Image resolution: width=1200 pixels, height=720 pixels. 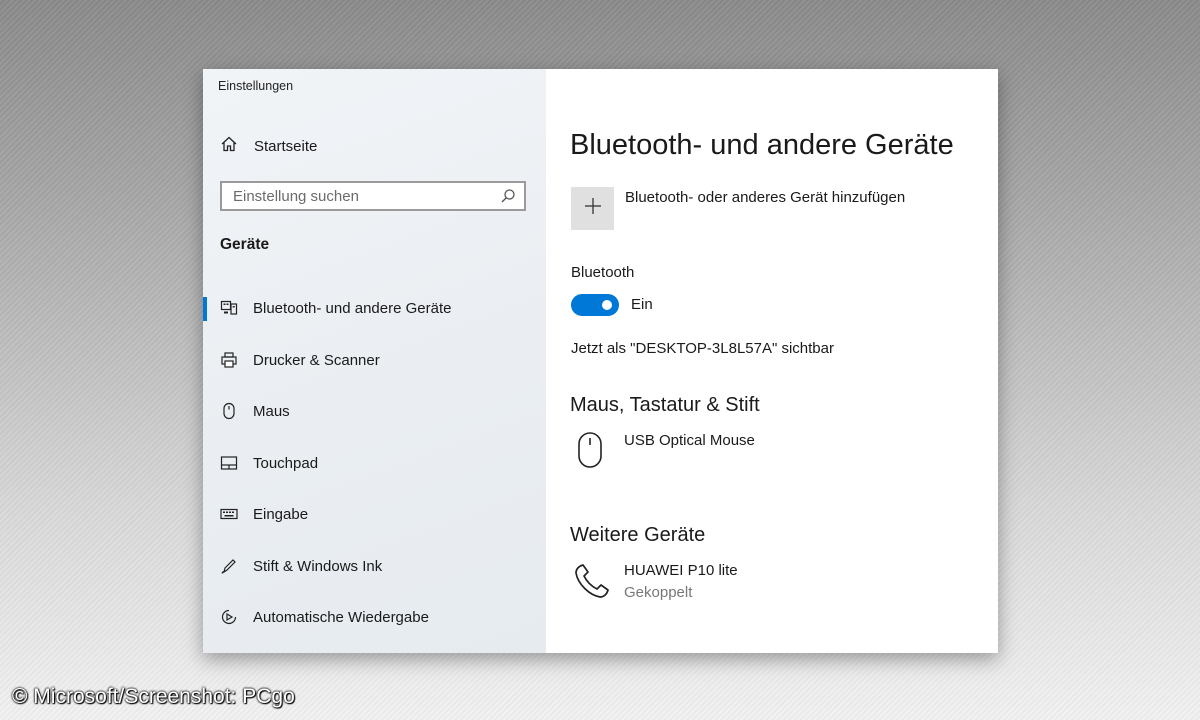 I want to click on sidebar-item-autoplay: Automatische Wiedergabe, so click(x=374, y=618).